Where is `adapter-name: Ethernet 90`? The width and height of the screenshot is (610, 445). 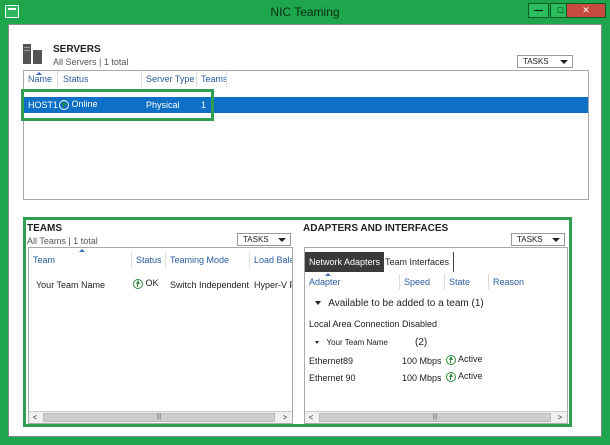 adapter-name: Ethernet 90 is located at coordinates (332, 378).